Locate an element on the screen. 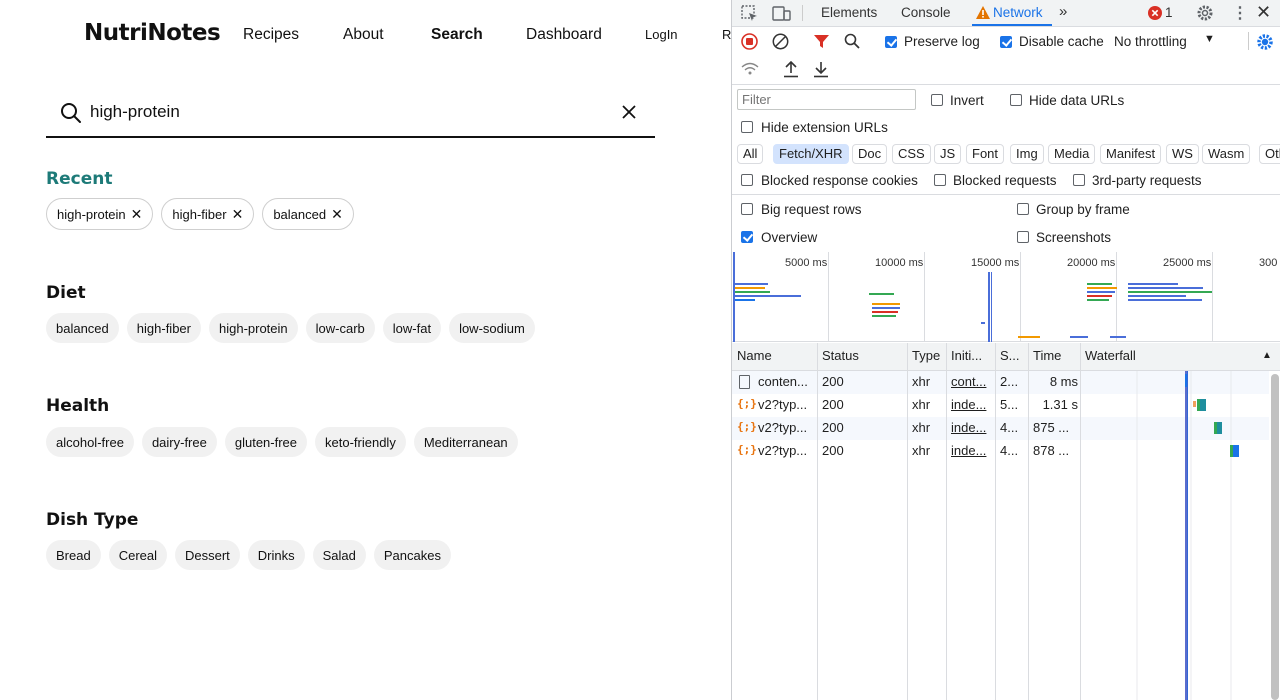  health-chip: dairy-free is located at coordinates (179, 442).